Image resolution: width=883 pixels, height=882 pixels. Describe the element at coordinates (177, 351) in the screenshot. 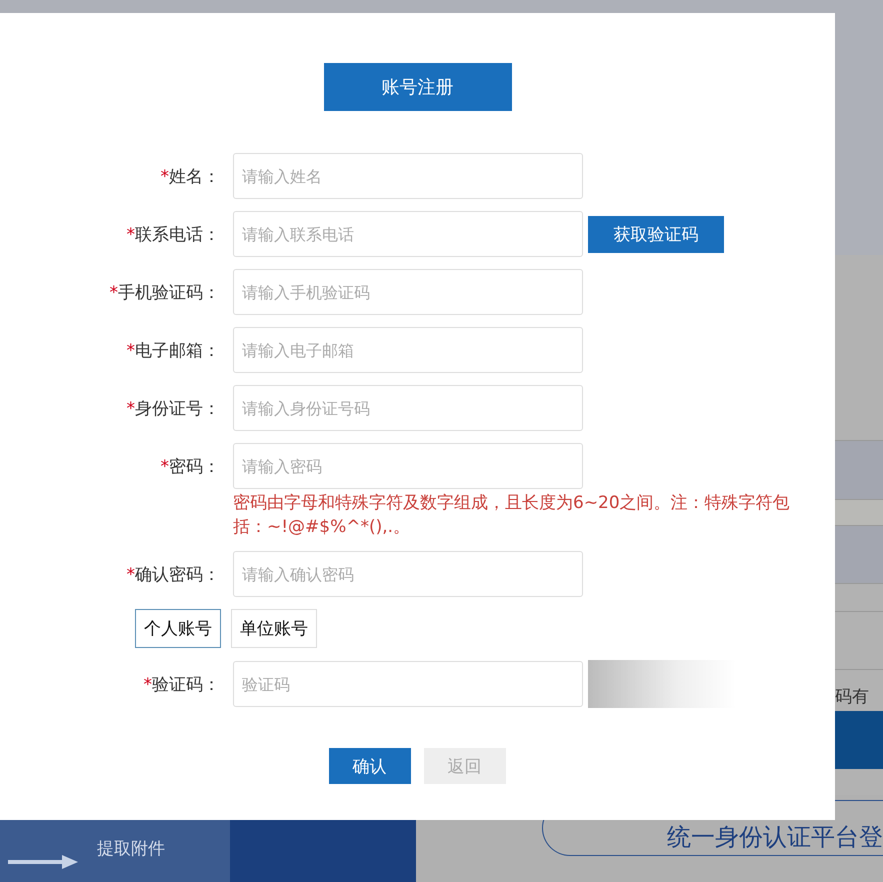

I see `field-label: 电子邮箱：` at that location.